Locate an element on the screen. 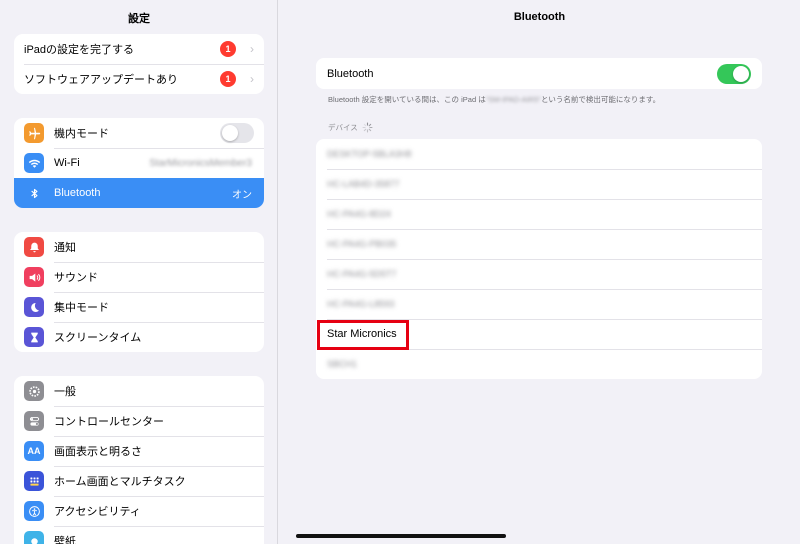 The height and width of the screenshot is (544, 800). sidebar-item-label: Bluetooth is located at coordinates (77, 193).